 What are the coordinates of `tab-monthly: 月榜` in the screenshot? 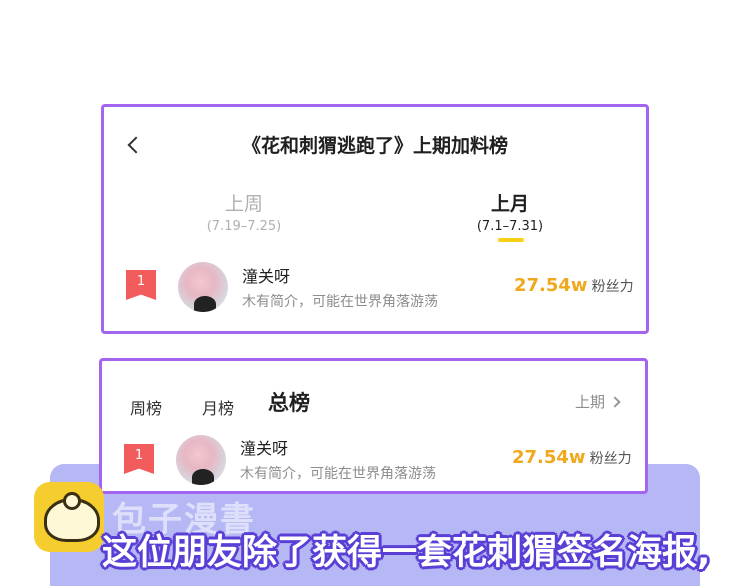 It's located at (218, 407).